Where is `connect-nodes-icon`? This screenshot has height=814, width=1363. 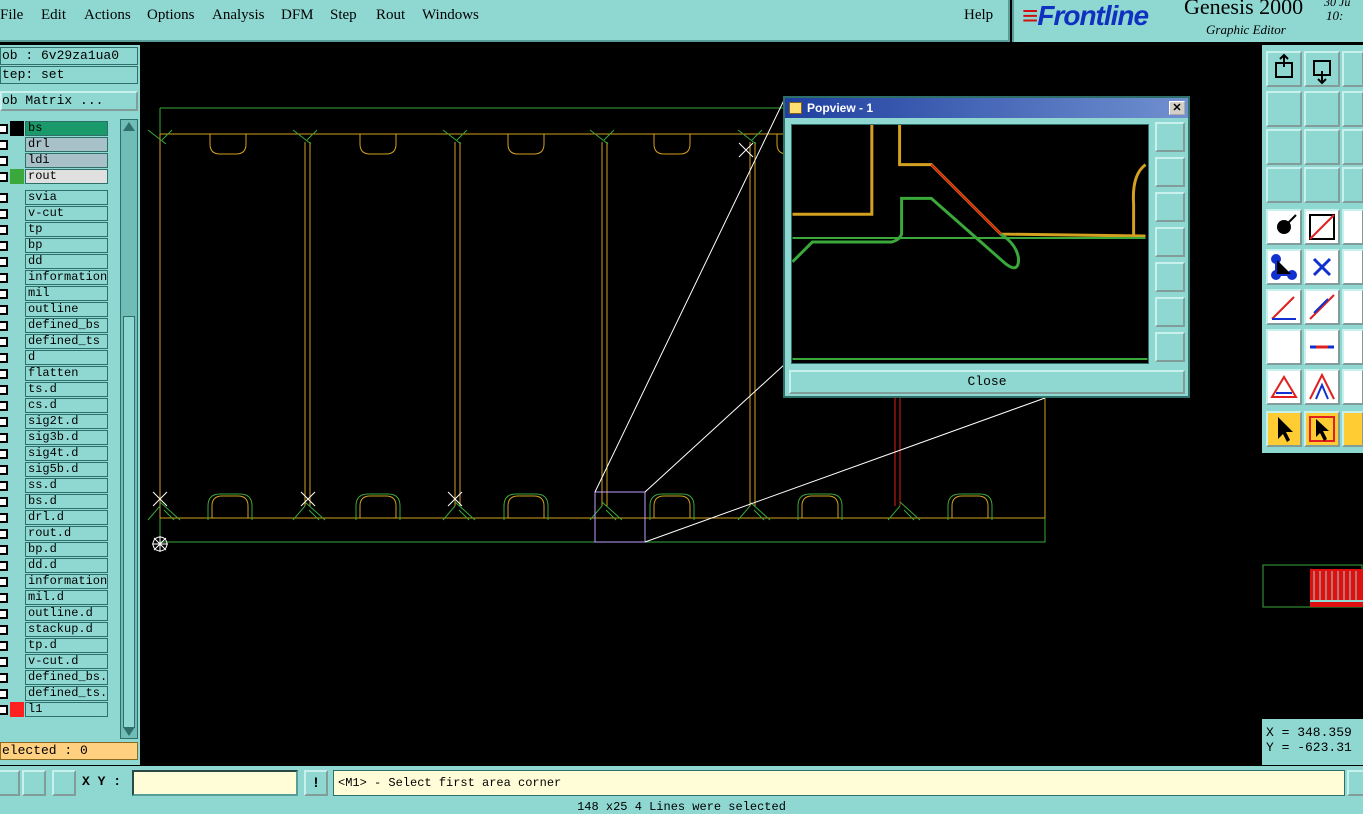
connect-nodes-icon is located at coordinates (1284, 267).